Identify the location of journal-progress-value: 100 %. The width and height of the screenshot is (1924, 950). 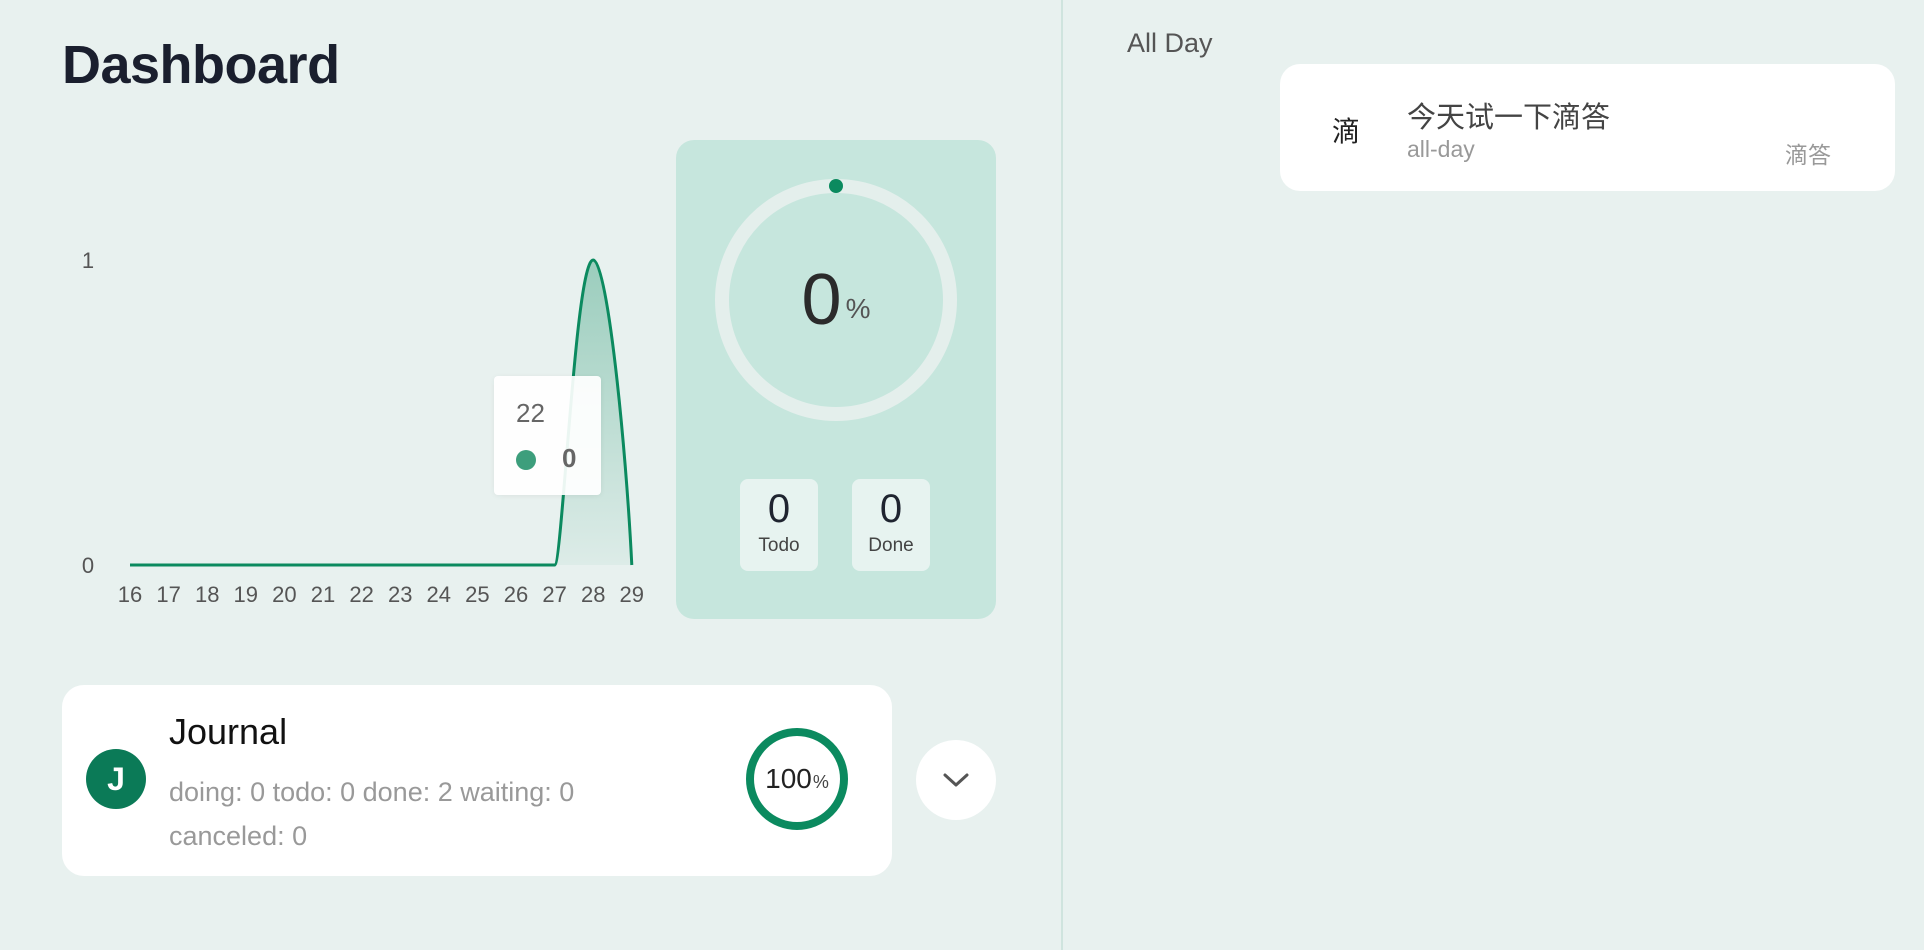
(797, 779).